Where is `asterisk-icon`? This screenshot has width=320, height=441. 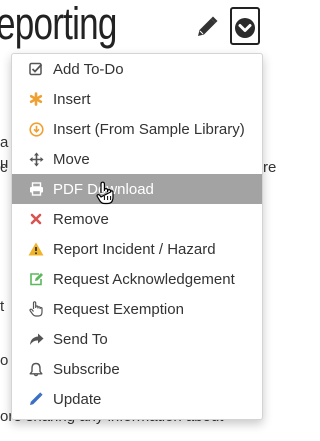 asterisk-icon is located at coordinates (36, 99).